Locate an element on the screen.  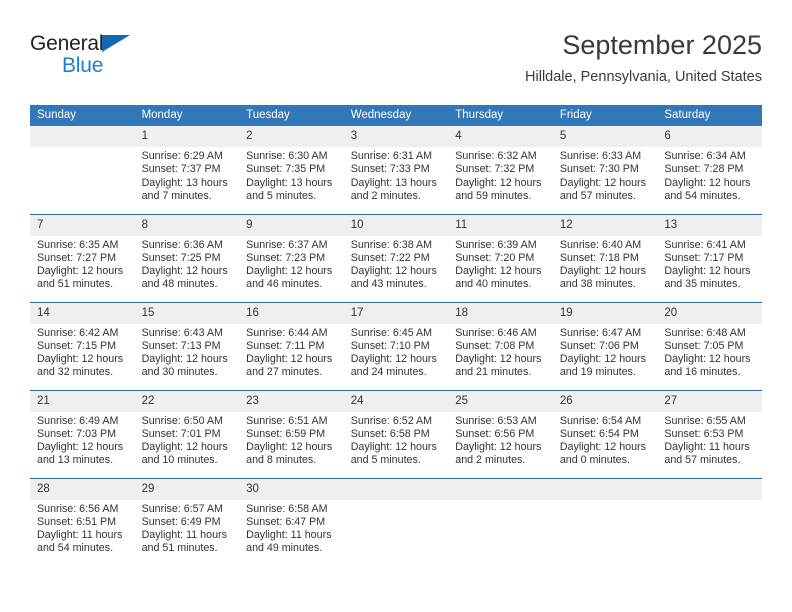
sunrise-time: Sunrise: 6:49 AM is located at coordinates (78, 420).